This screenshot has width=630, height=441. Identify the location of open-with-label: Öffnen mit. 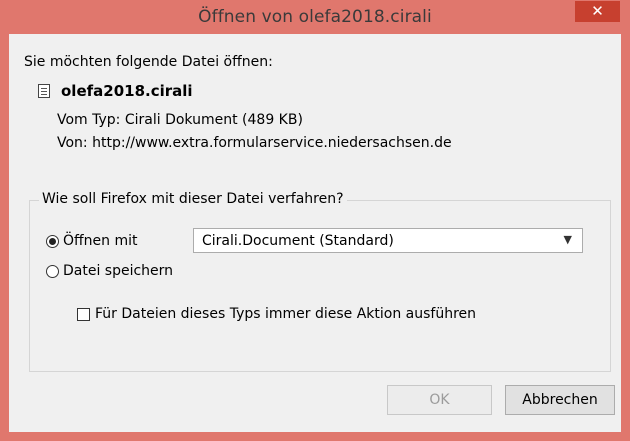
(100, 241).